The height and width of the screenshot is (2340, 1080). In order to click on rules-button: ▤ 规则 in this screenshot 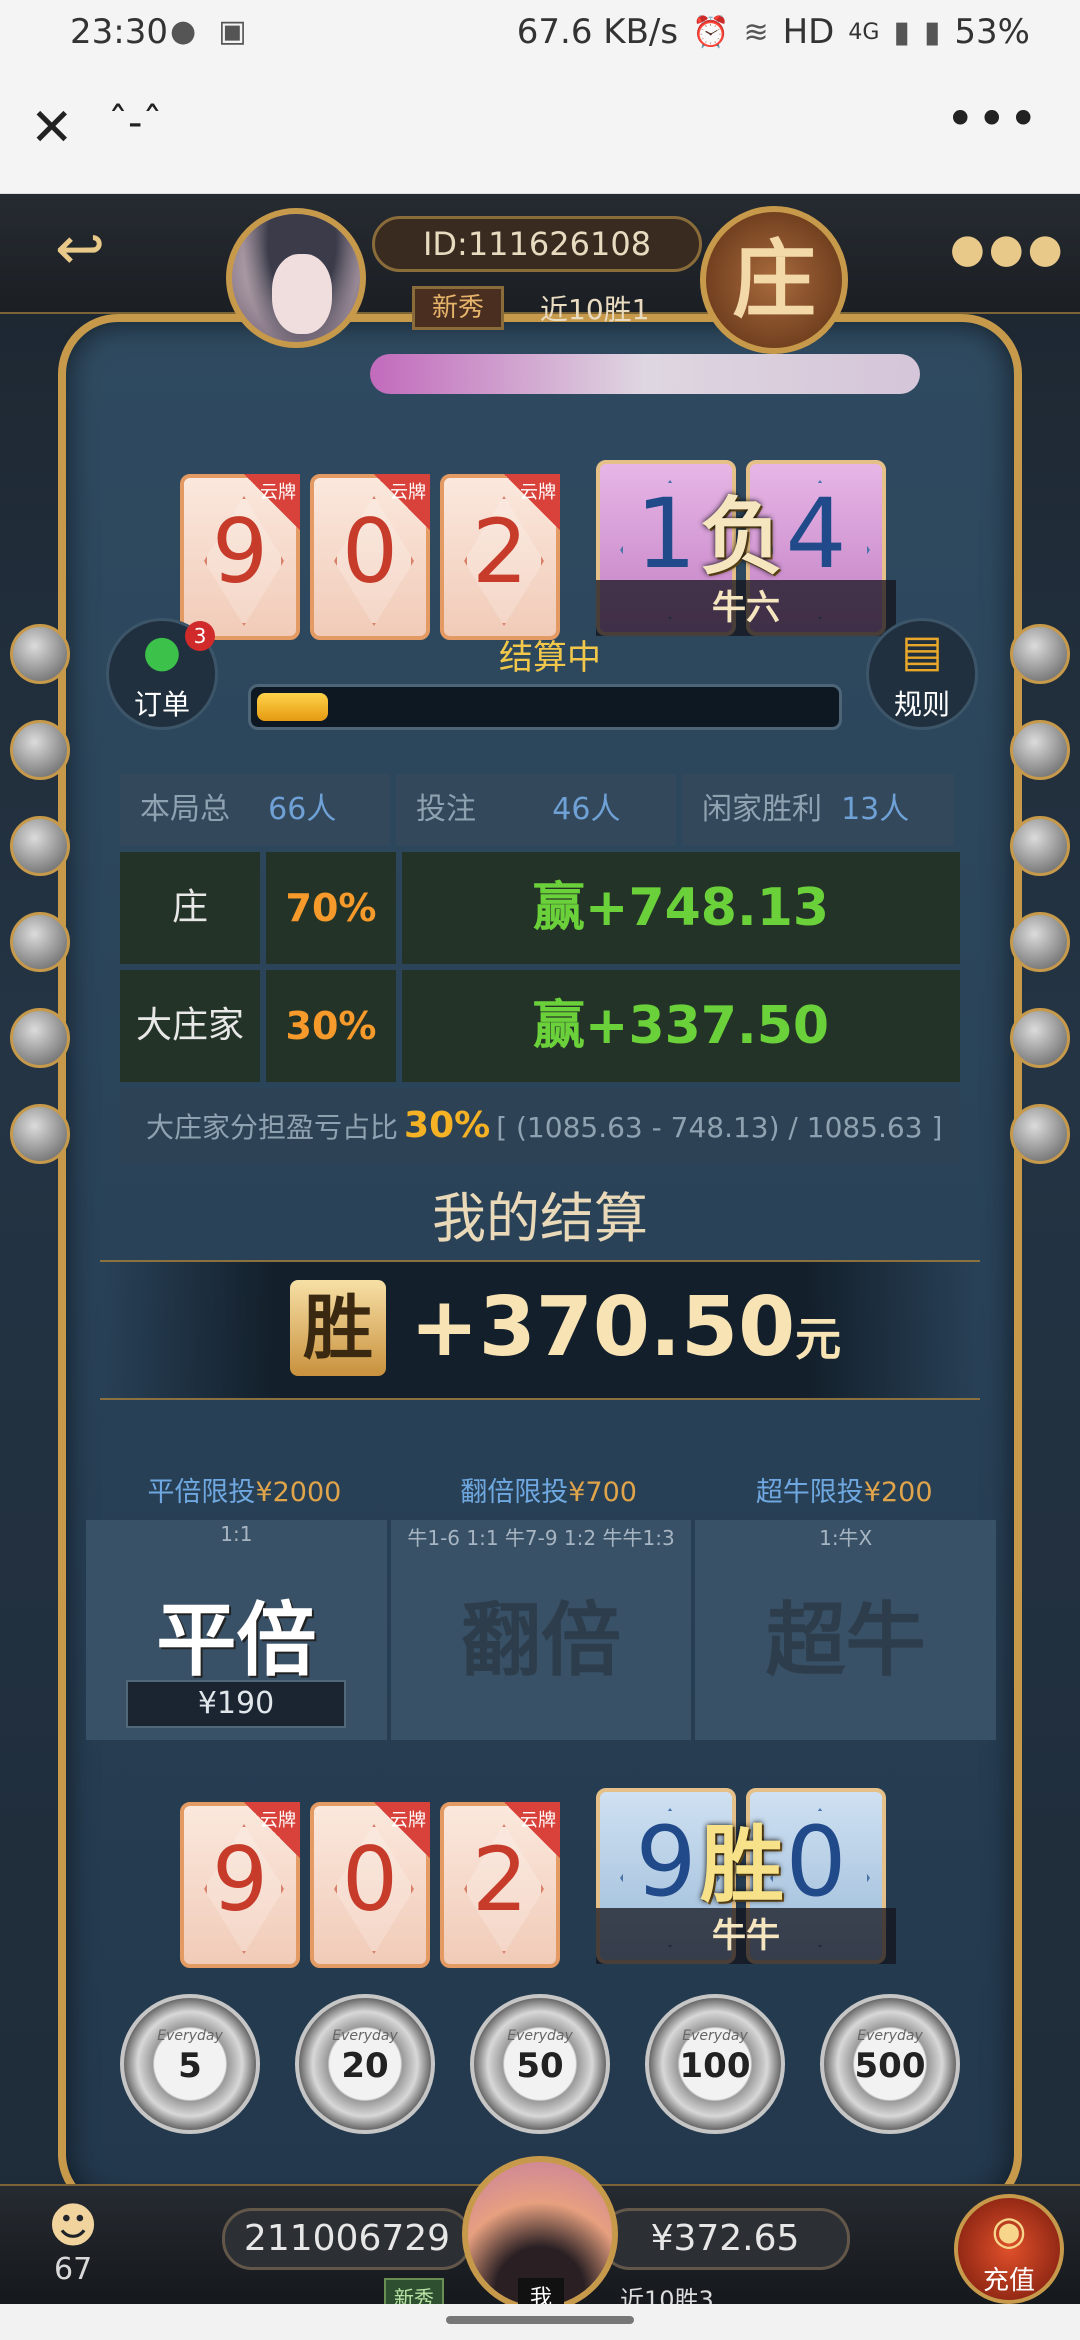, I will do `click(922, 674)`.